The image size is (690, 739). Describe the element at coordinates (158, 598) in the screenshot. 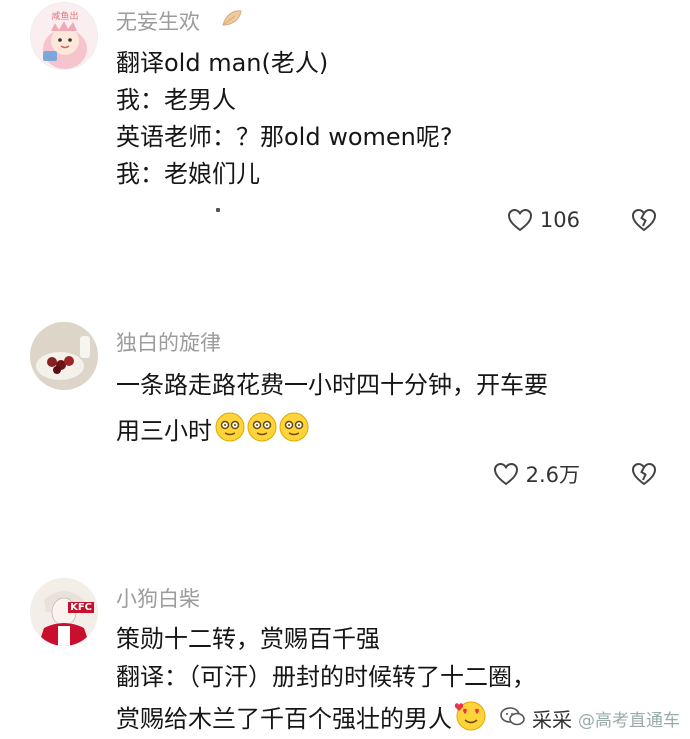

I see `username: 小狗白柴` at that location.